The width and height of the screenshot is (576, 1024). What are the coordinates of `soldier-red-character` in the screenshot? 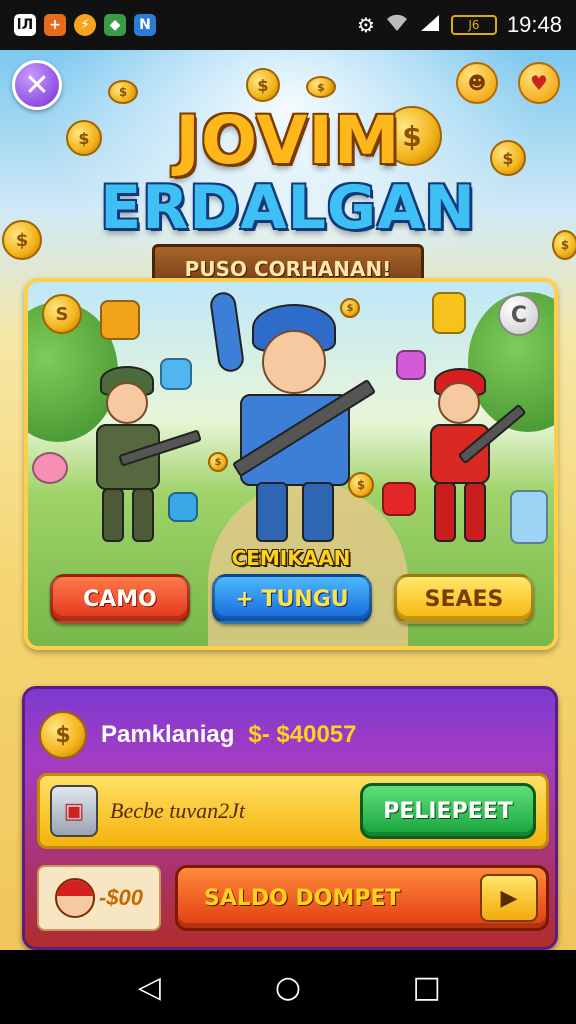 It's located at (469, 463).